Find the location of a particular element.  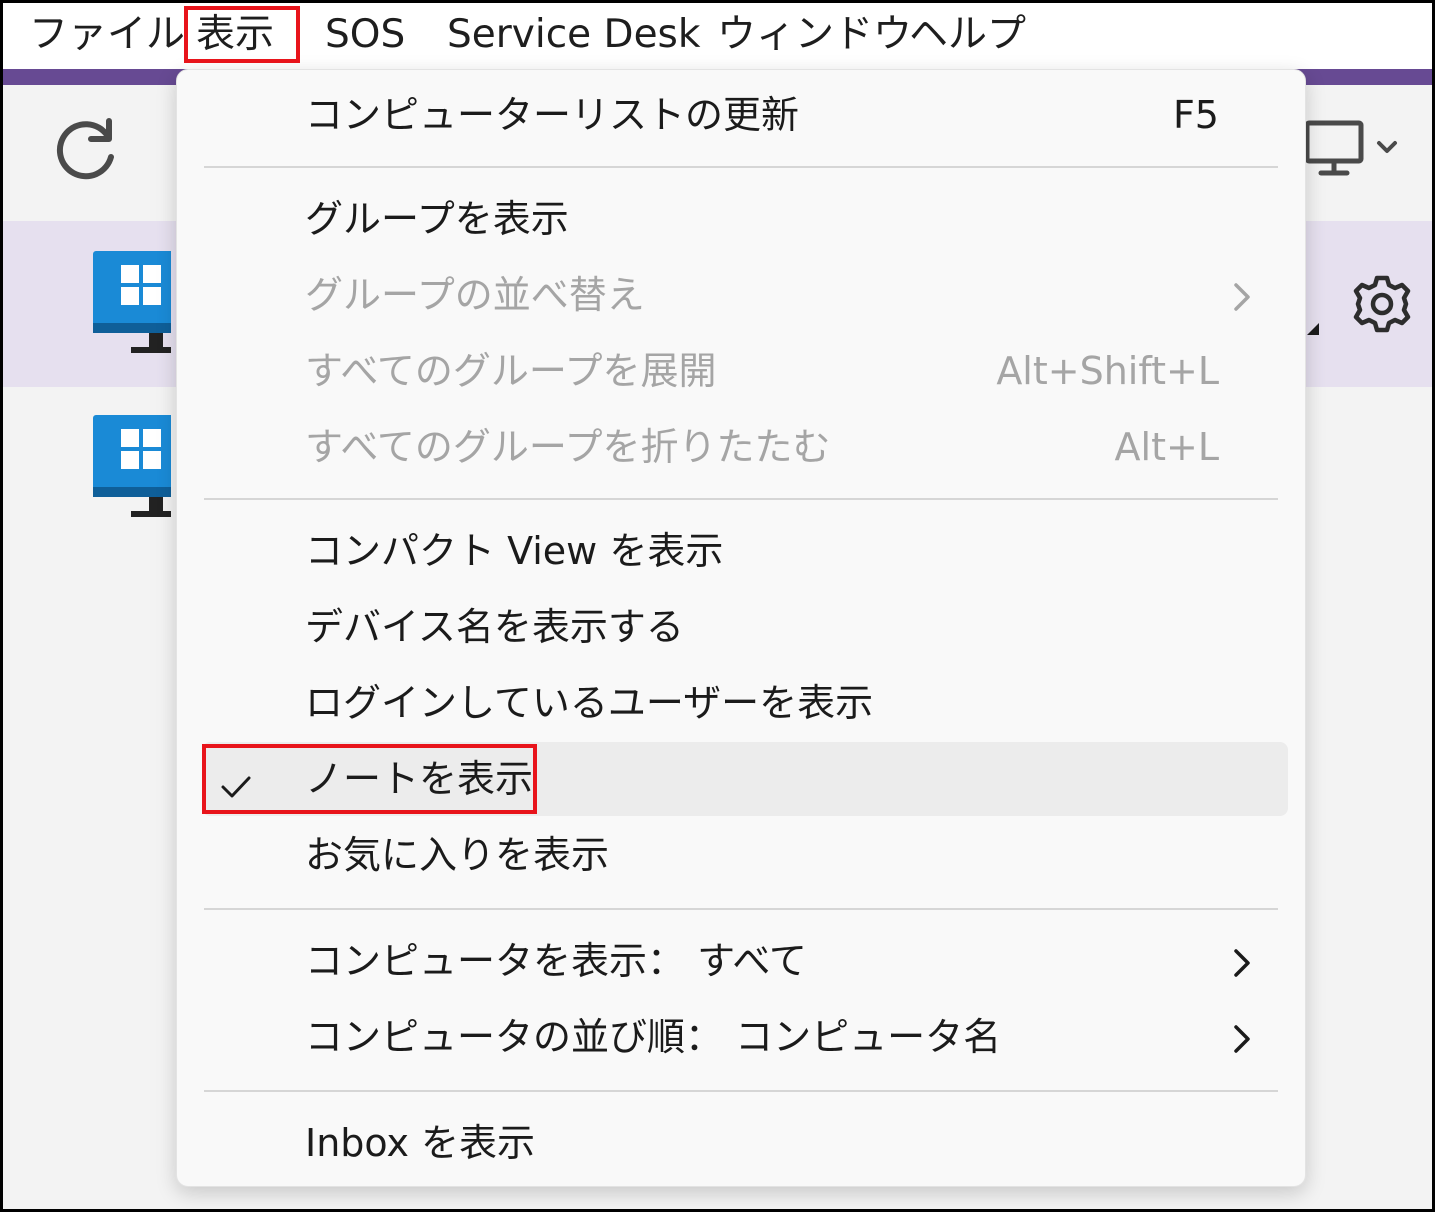

menu-item-label: デバイス名を表示する is located at coordinates (494, 627).